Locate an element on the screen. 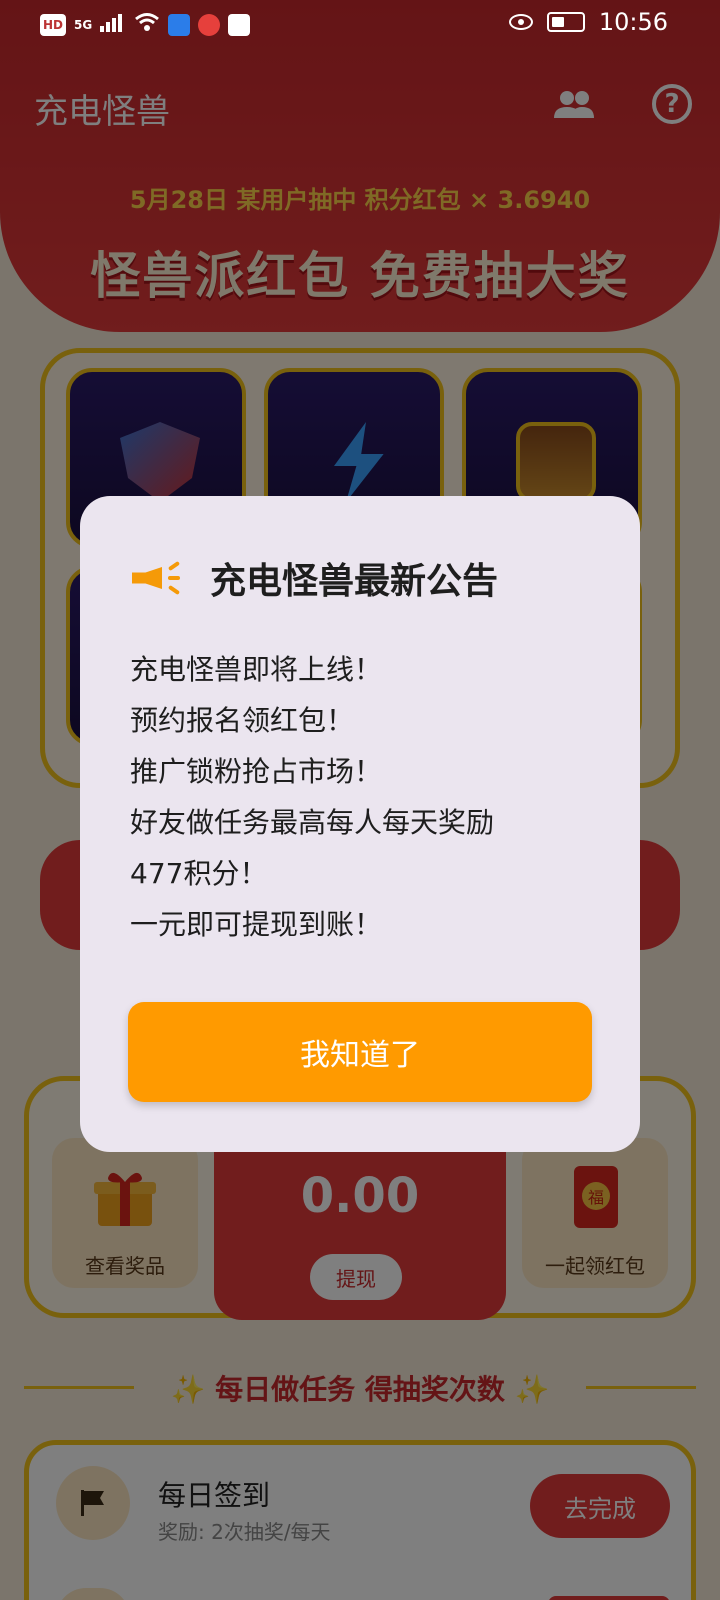 The image size is (720, 1600). dialog-line: 一元即可提现到账！ is located at coordinates (256, 924).